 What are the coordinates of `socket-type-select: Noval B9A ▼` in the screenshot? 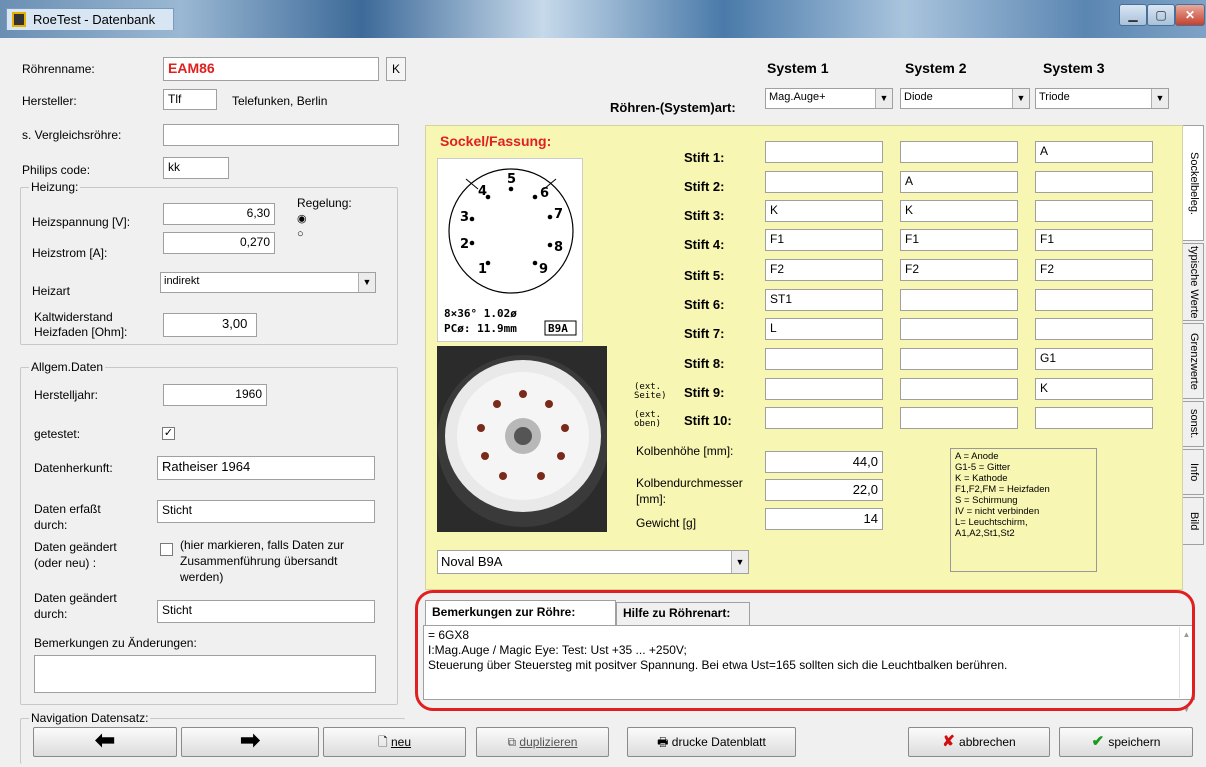 It's located at (593, 562).